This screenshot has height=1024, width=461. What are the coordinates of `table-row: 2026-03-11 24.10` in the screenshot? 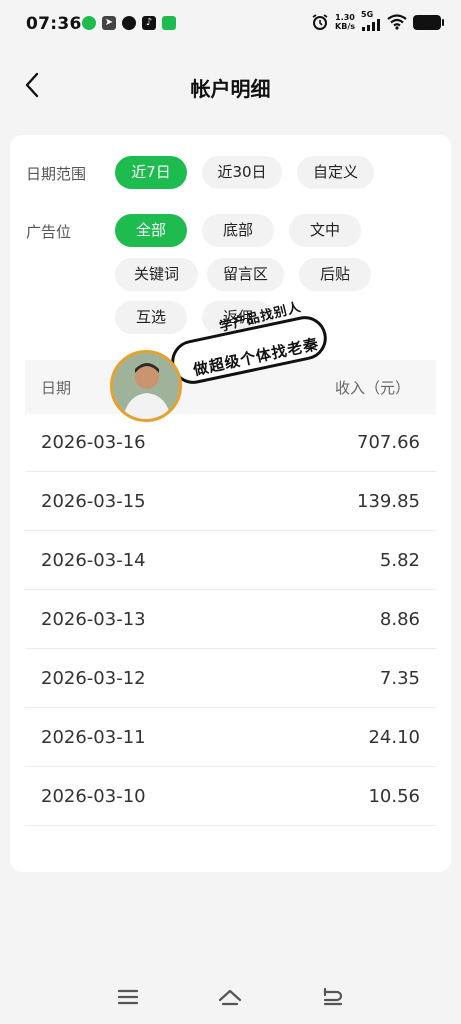 It's located at (230, 738).